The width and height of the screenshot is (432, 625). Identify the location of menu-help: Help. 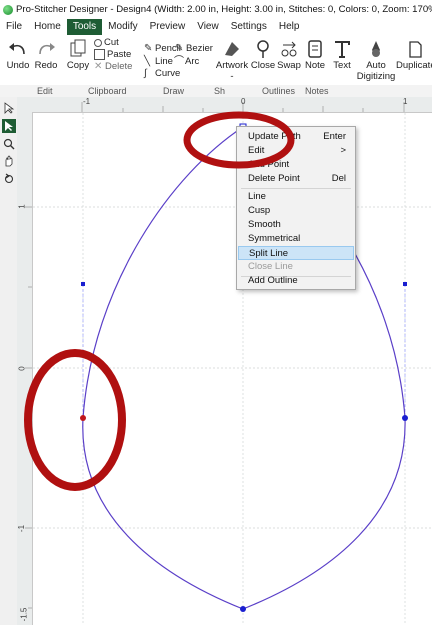
(289, 27).